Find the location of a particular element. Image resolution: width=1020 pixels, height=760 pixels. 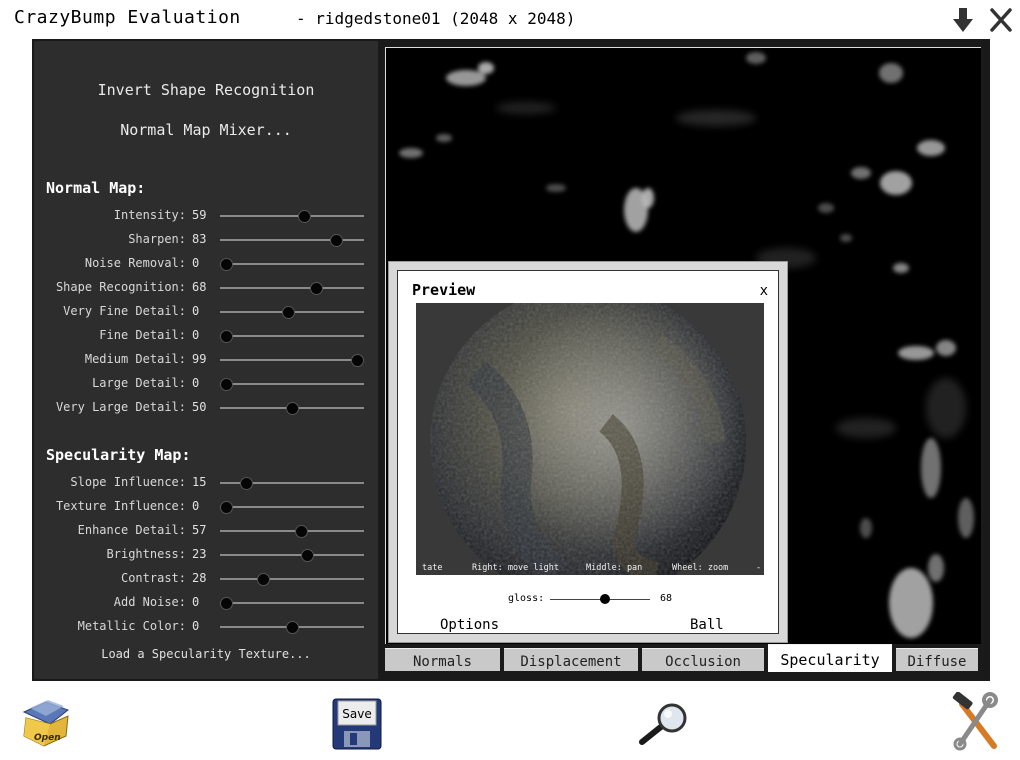

slider-row: Intensity: 59 is located at coordinates (206, 216).